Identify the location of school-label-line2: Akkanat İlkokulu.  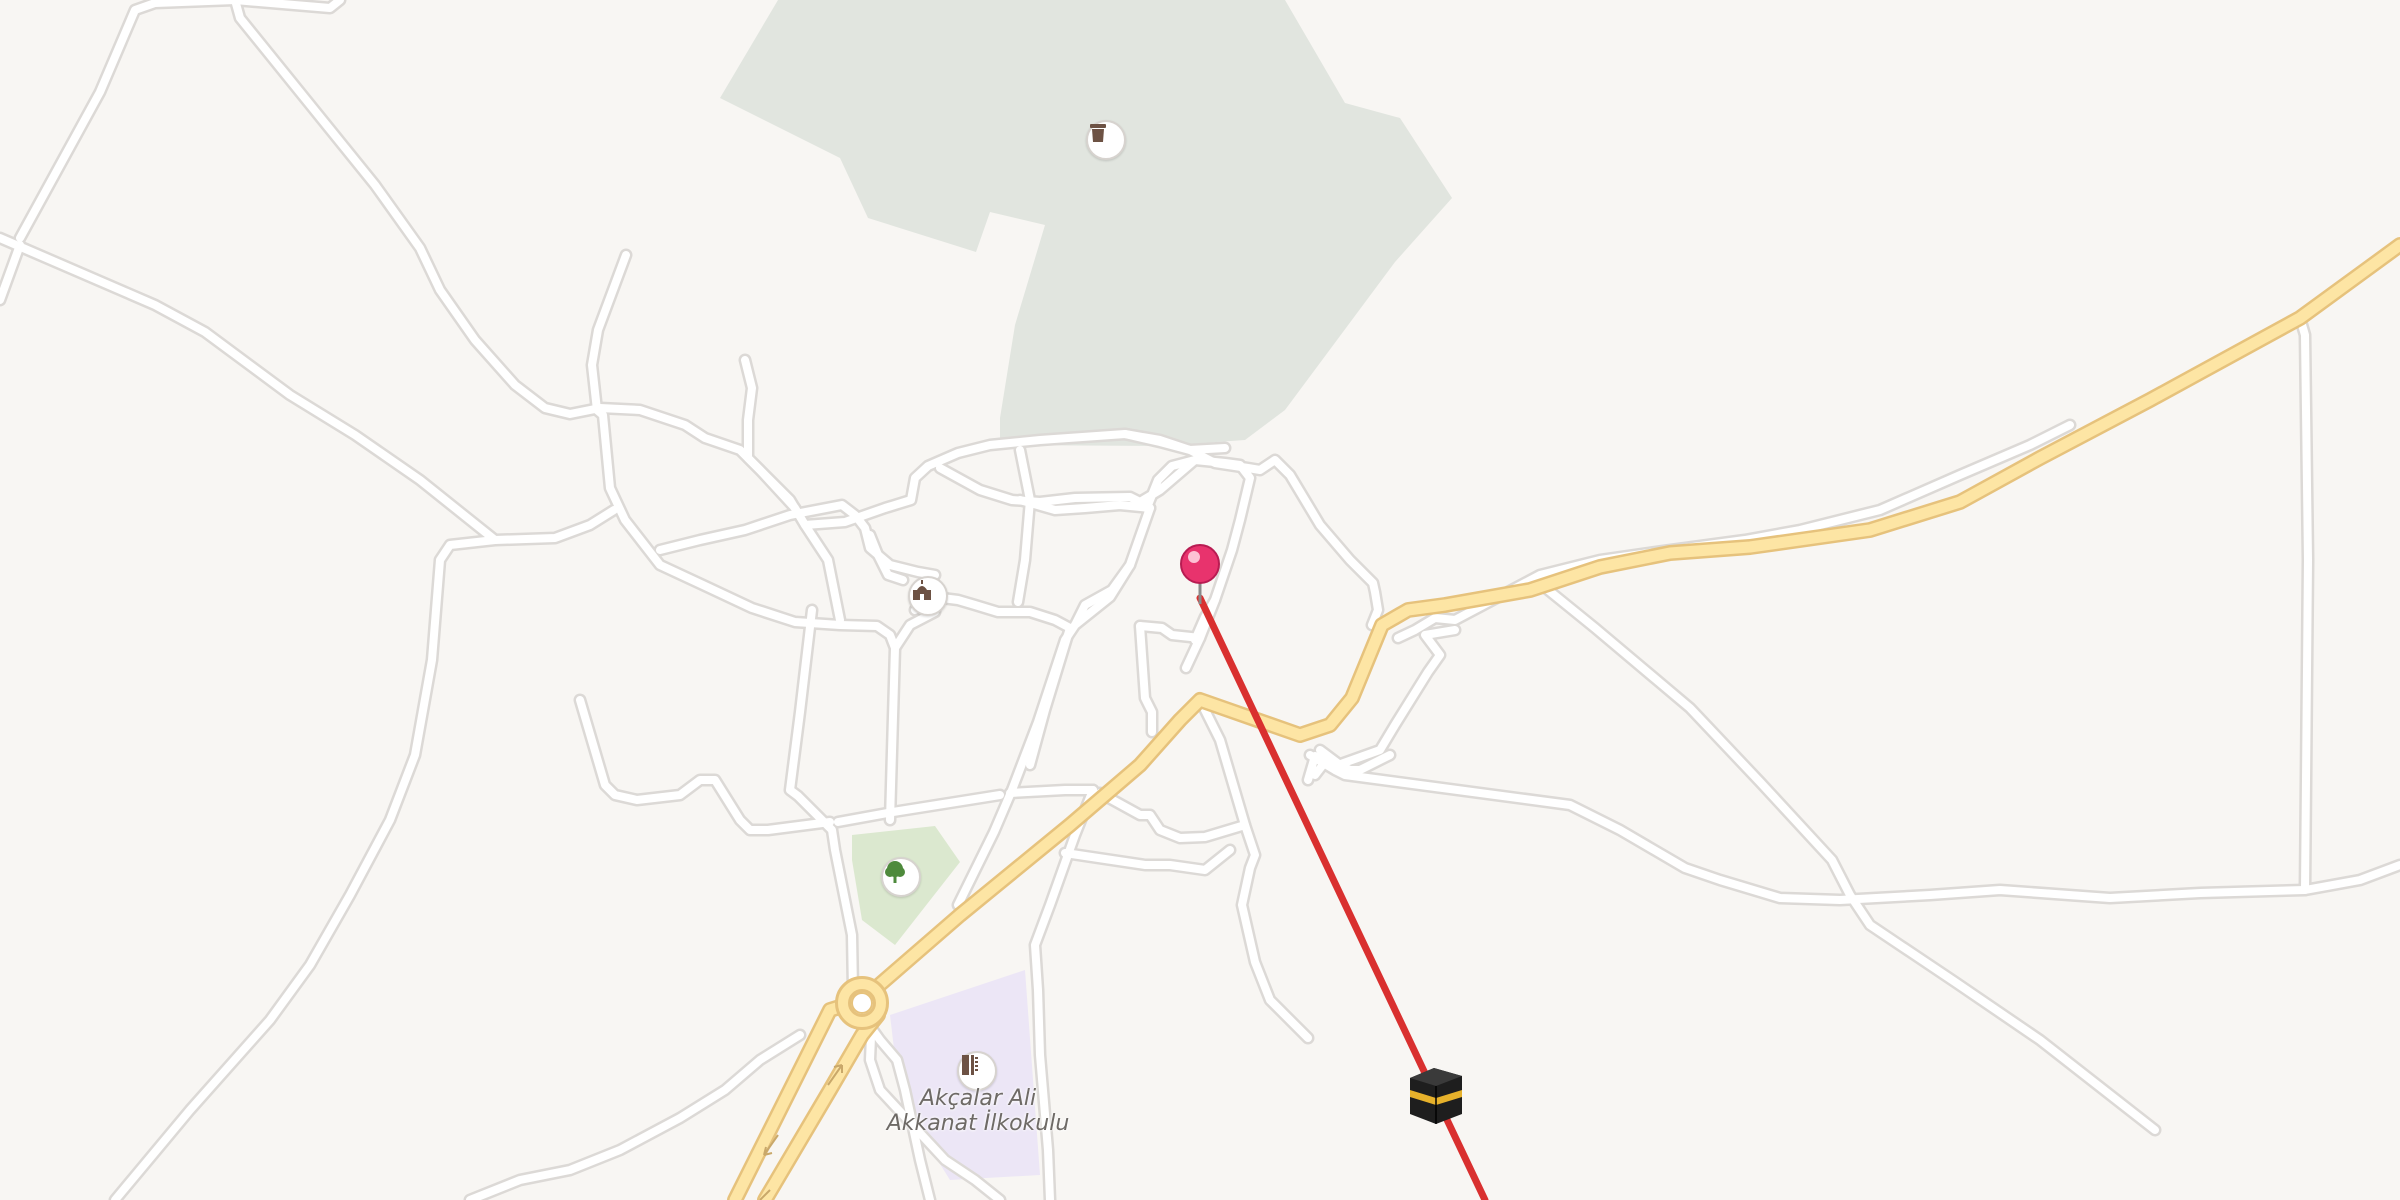
(978, 1123).